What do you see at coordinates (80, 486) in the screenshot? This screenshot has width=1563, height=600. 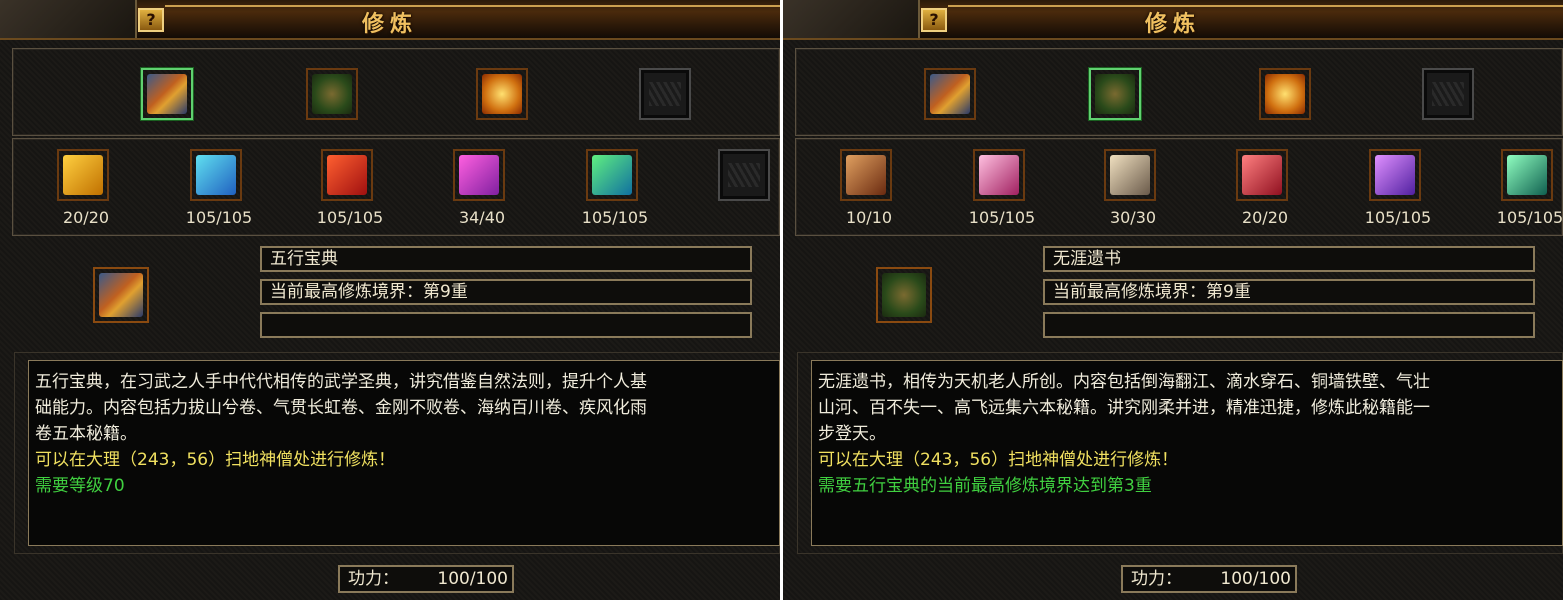 I see `requirement-text: 需要等级70` at bounding box center [80, 486].